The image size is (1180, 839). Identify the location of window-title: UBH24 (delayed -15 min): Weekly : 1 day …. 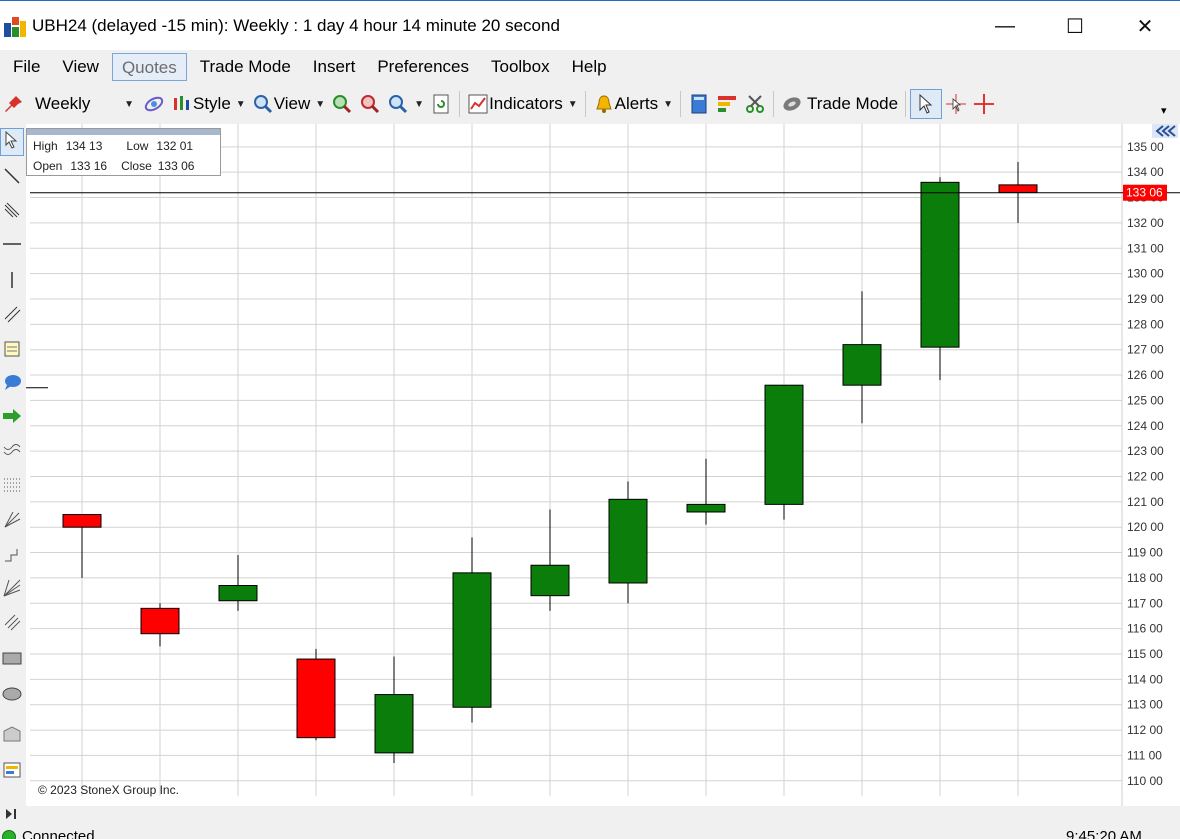
(296, 25).